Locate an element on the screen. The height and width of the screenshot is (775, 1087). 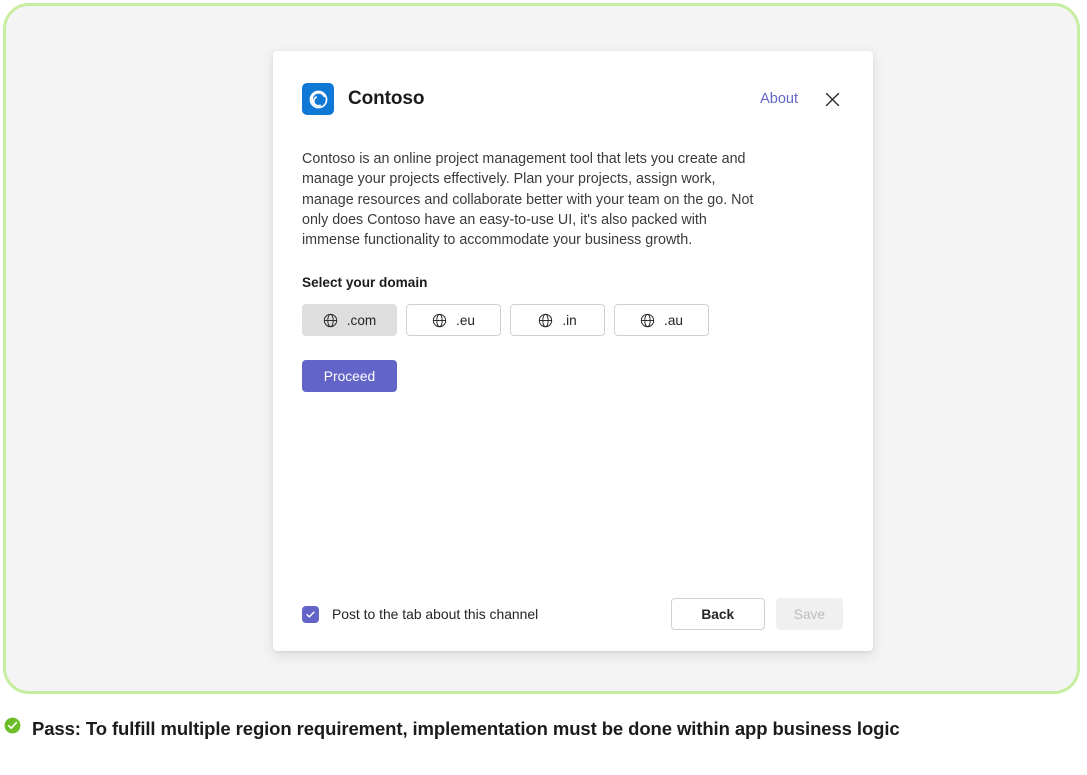
domain-options-group: .com .eu .in .au is located at coordinates (572, 320).